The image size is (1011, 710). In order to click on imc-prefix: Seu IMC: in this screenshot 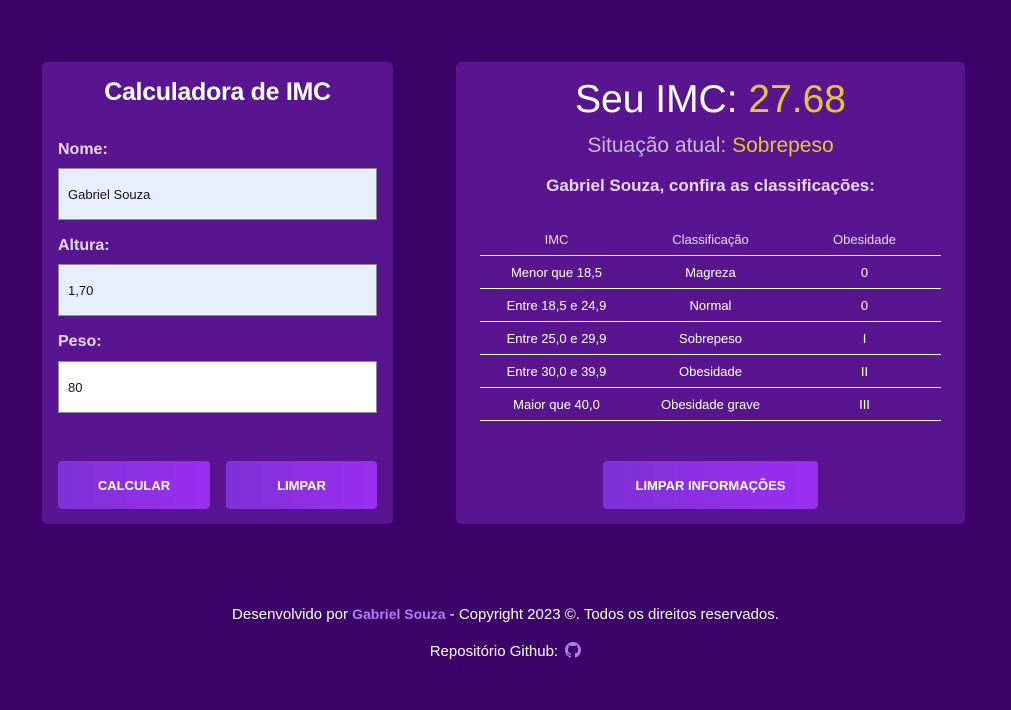, I will do `click(662, 99)`.